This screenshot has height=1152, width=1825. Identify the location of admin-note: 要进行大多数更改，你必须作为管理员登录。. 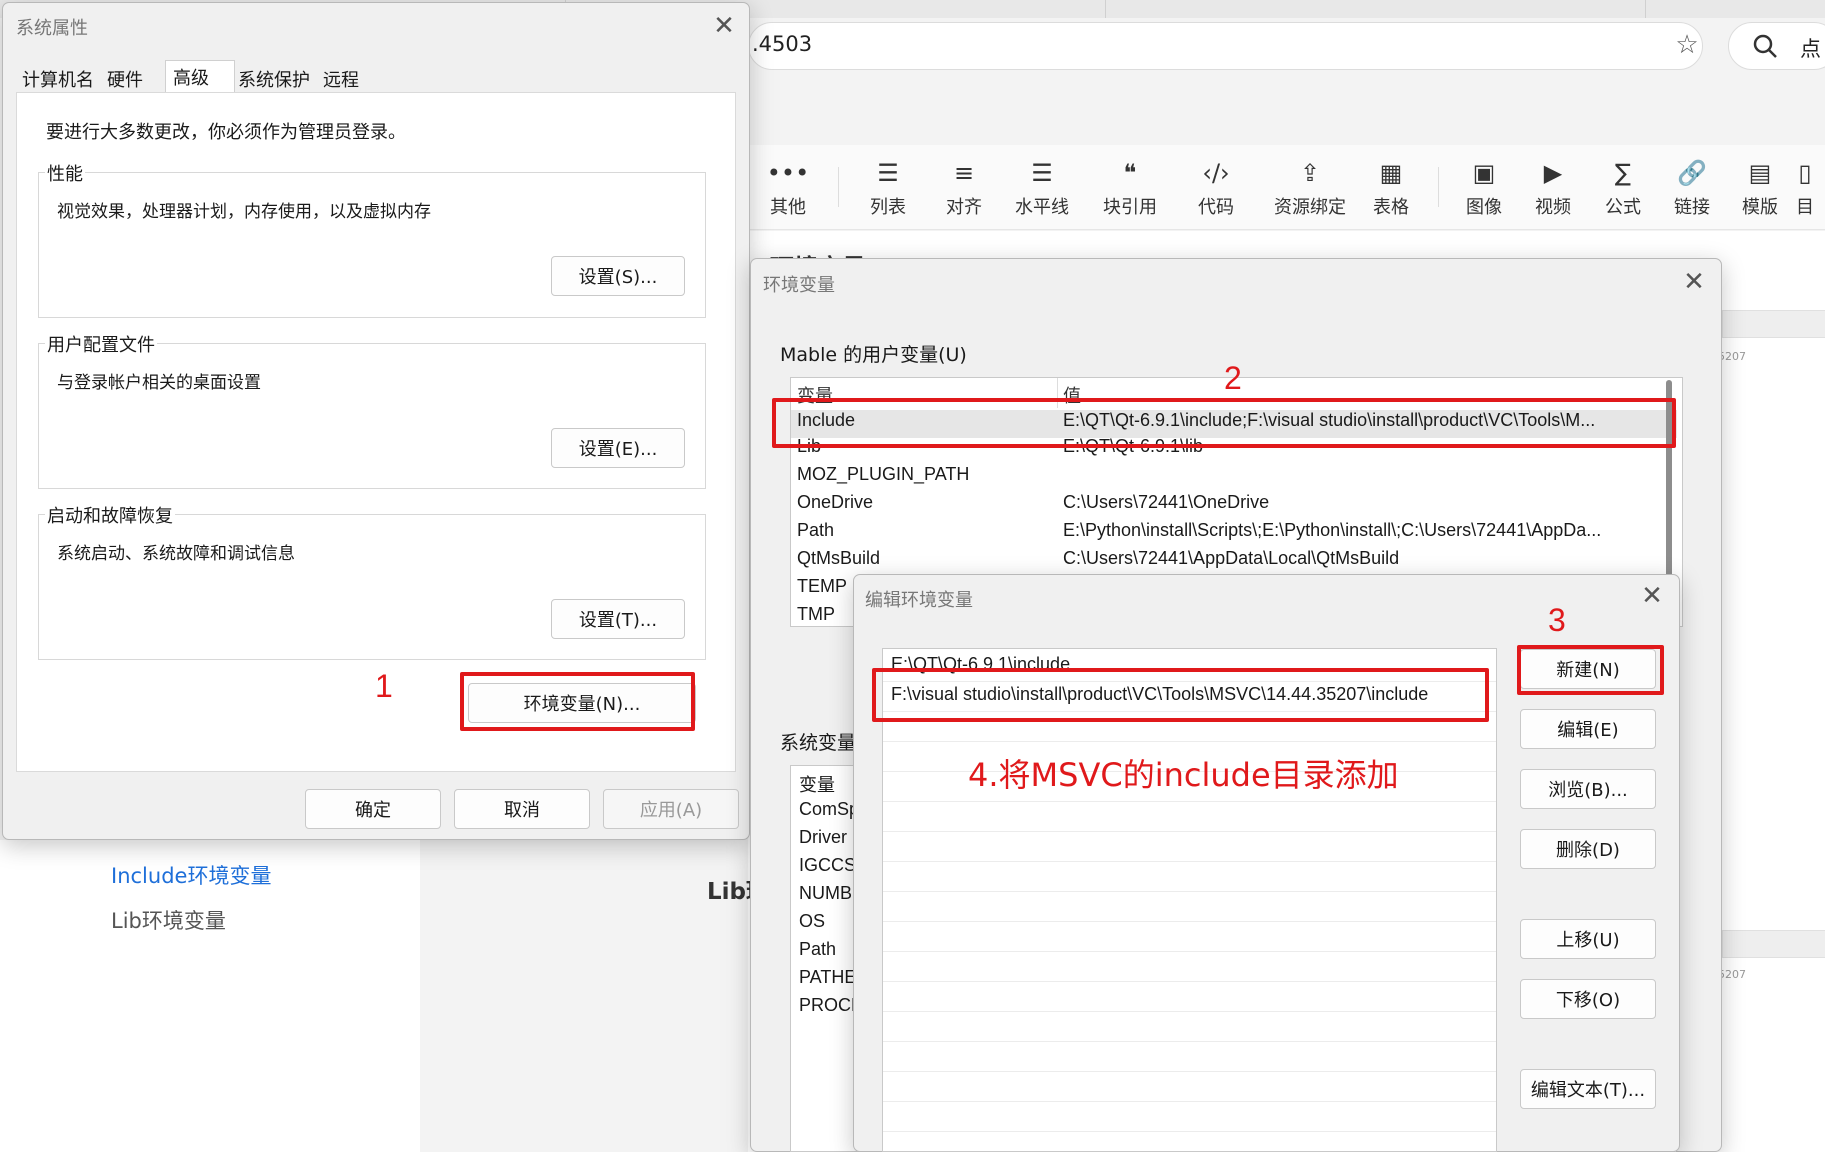
(226, 132).